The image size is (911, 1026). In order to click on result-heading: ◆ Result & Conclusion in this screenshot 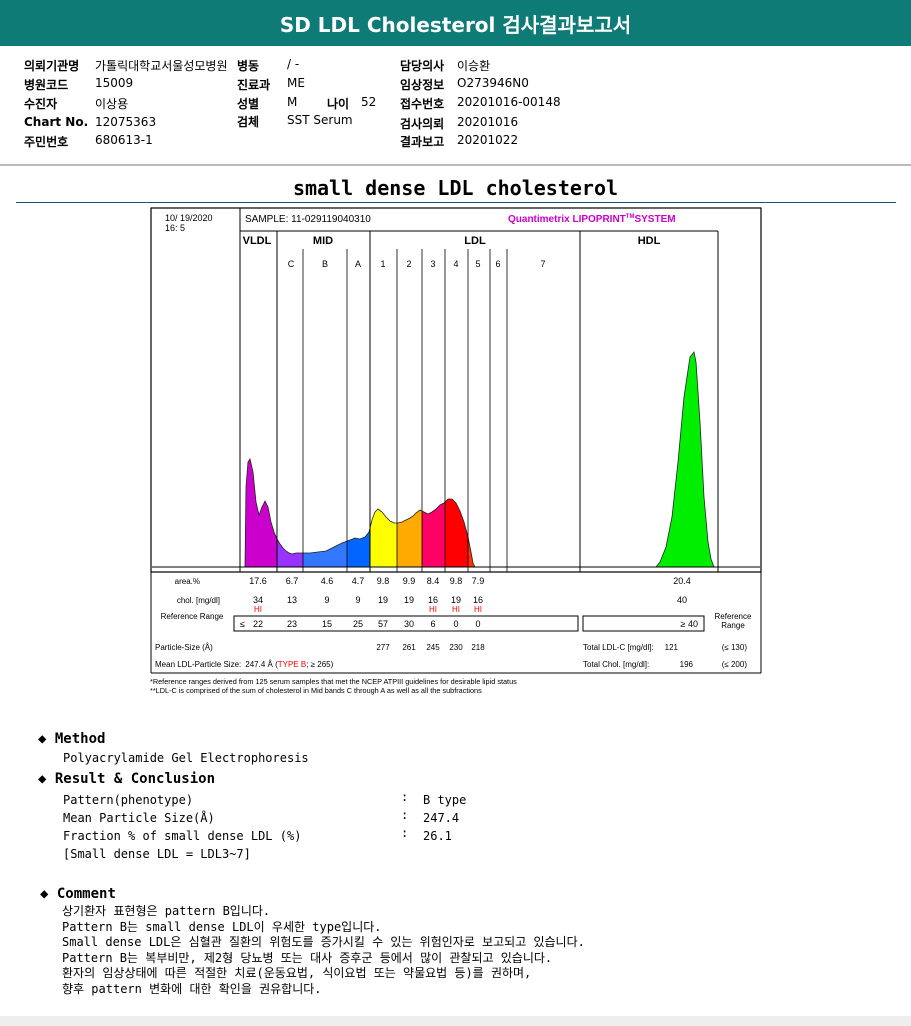, I will do `click(270, 779)`.